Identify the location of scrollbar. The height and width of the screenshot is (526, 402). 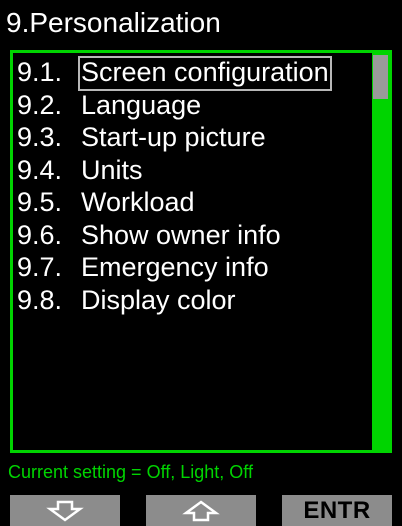
(380, 251).